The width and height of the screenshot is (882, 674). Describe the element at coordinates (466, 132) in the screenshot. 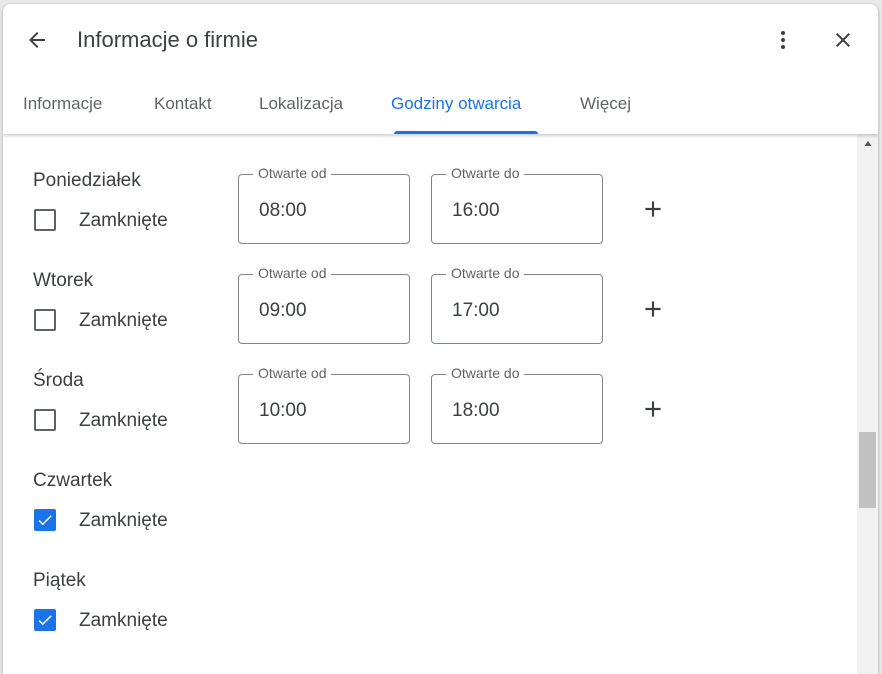

I see `active-tab-indicator` at that location.